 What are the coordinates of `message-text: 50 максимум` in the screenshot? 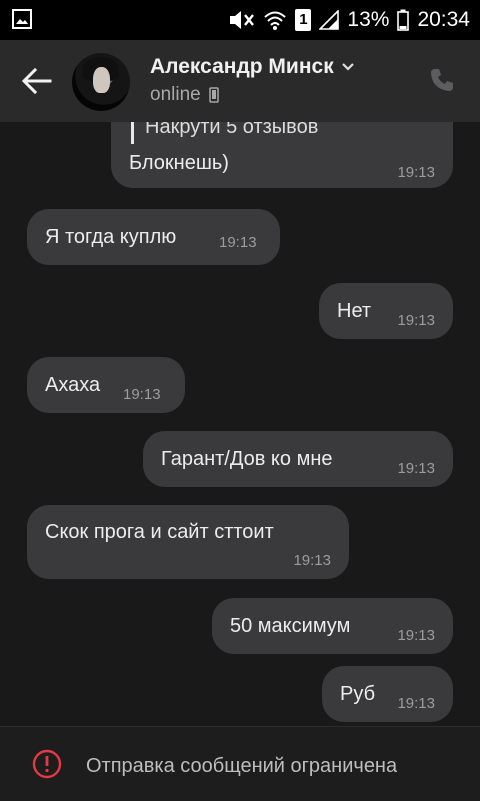 It's located at (290, 626).